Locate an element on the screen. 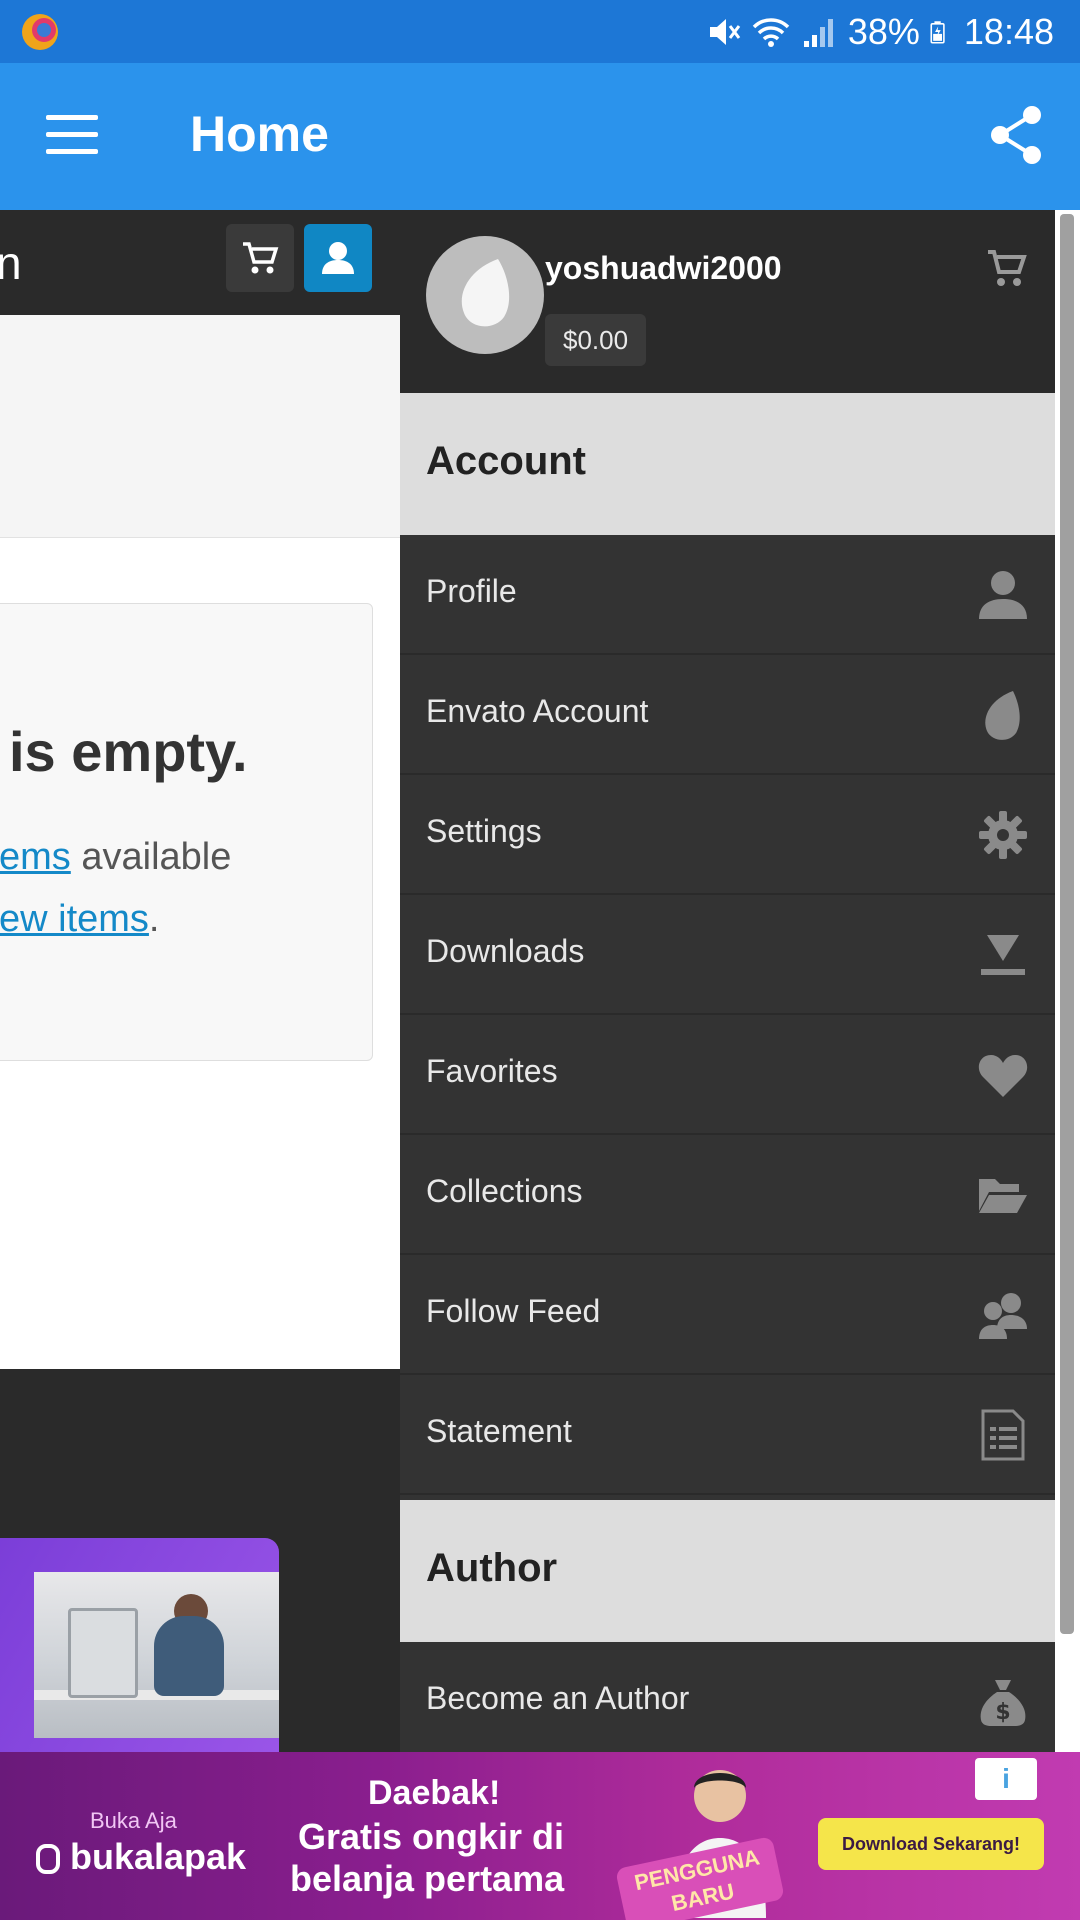 Image resolution: width=1080 pixels, height=1920 pixels. user-button is located at coordinates (338, 258).